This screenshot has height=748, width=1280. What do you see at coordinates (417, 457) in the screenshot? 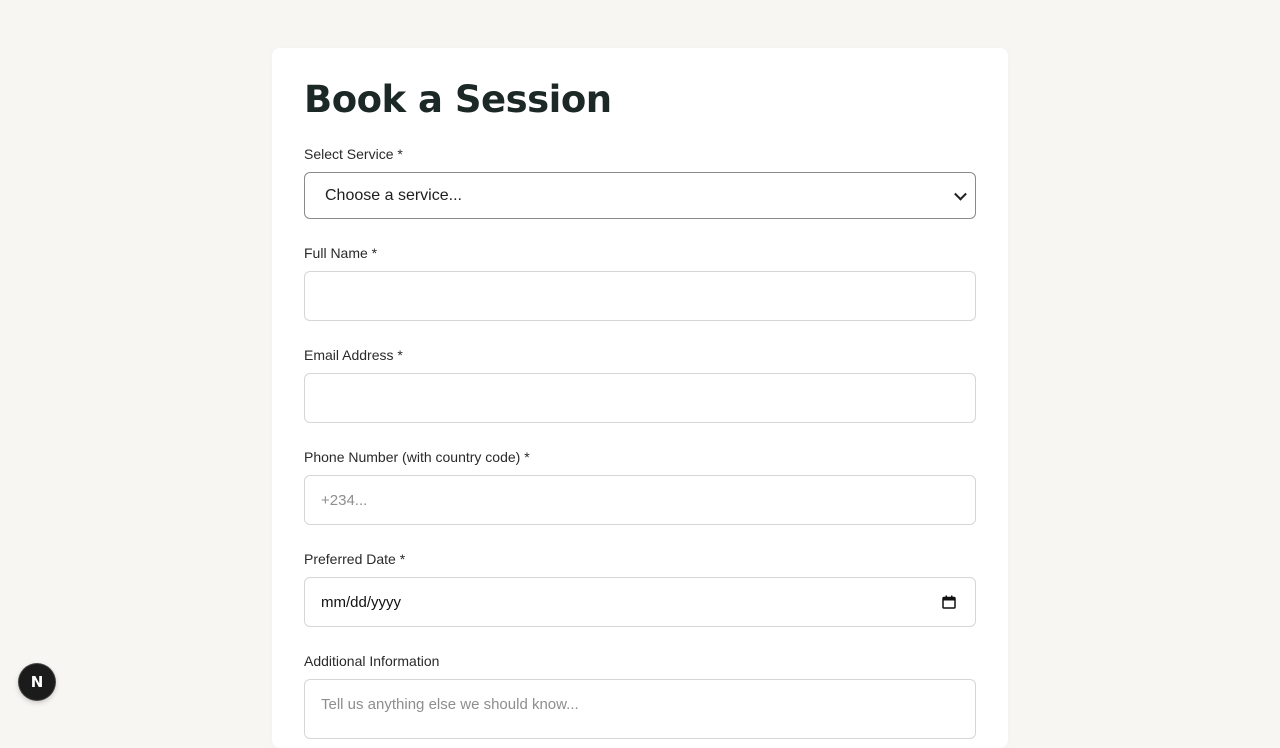
I see `phone-label: Phone Number (with country code) *` at bounding box center [417, 457].